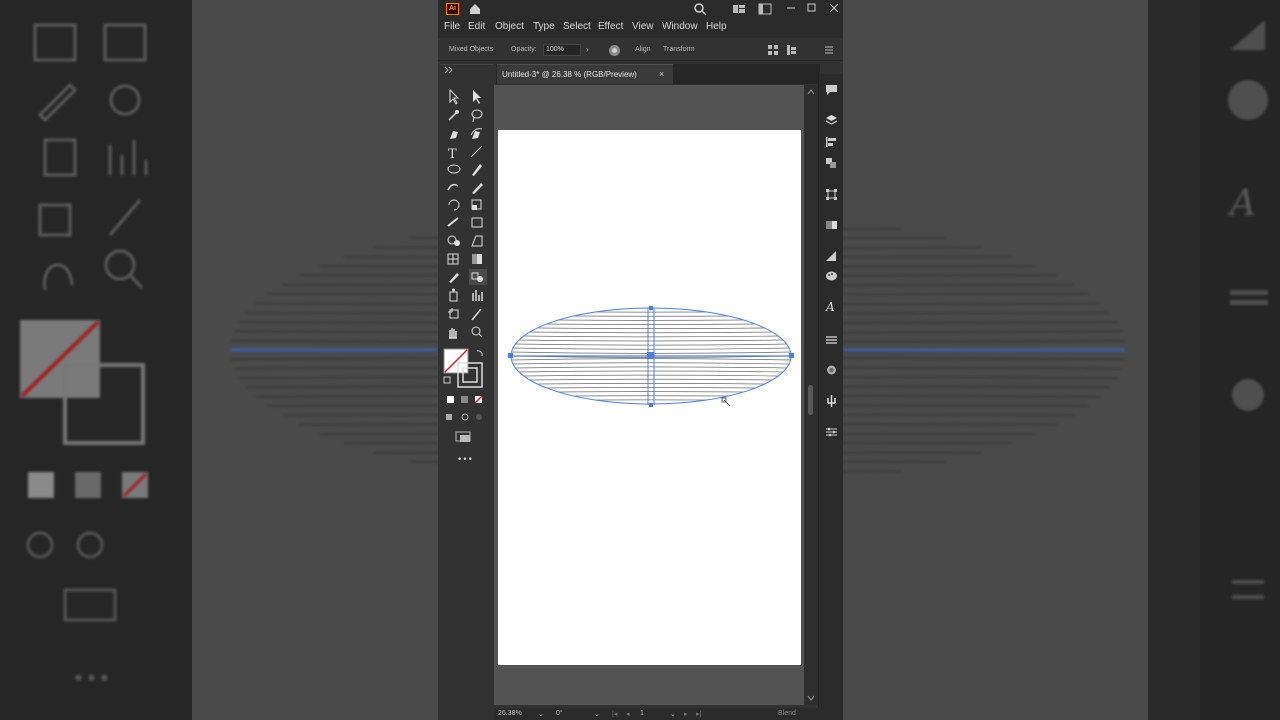 The image size is (1280, 720). What do you see at coordinates (477, 170) in the screenshot?
I see `paintbrush-icon` at bounding box center [477, 170].